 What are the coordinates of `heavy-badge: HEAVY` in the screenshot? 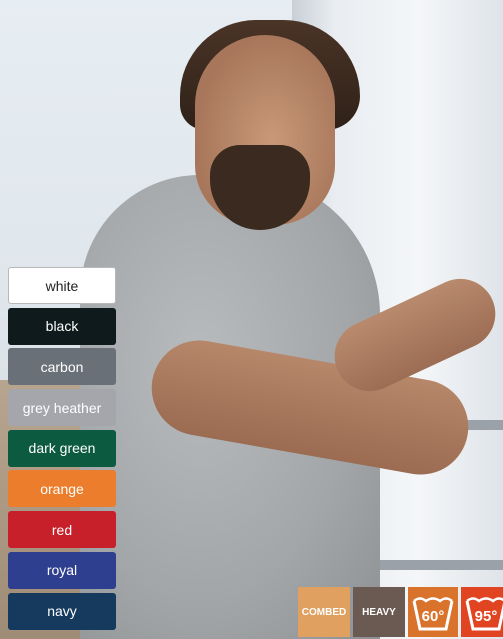 It's located at (379, 612).